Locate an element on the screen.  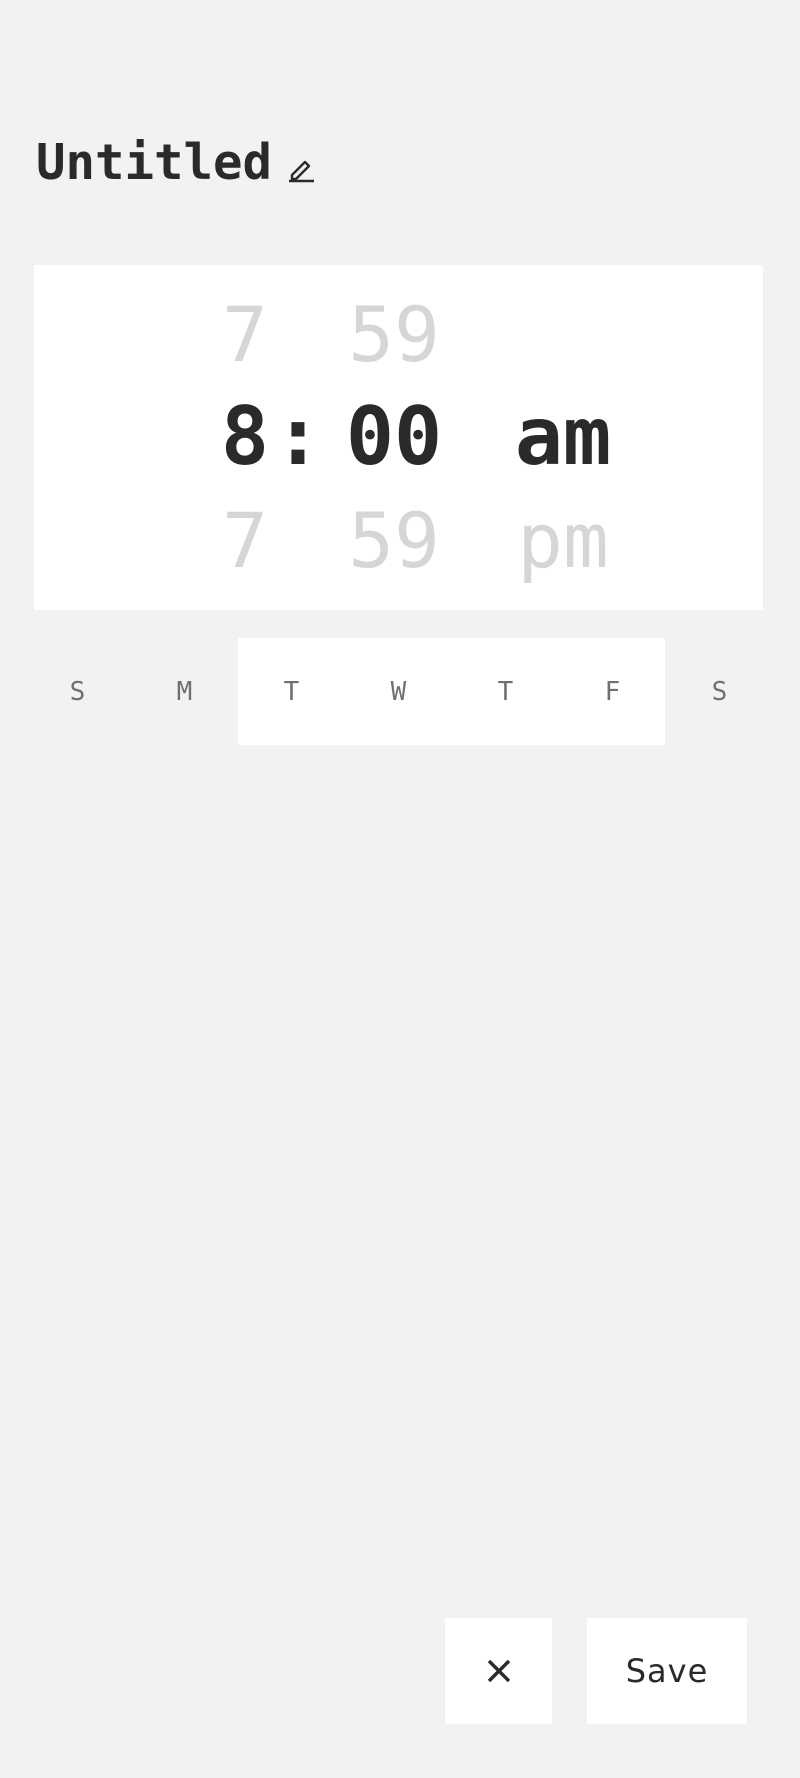
cancel-button is located at coordinates (498, 1671).